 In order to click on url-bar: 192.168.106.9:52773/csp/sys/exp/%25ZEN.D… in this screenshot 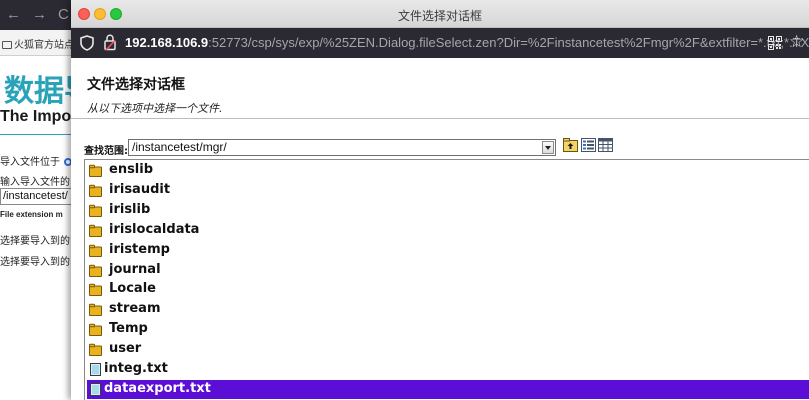, I will do `click(440, 43)`.